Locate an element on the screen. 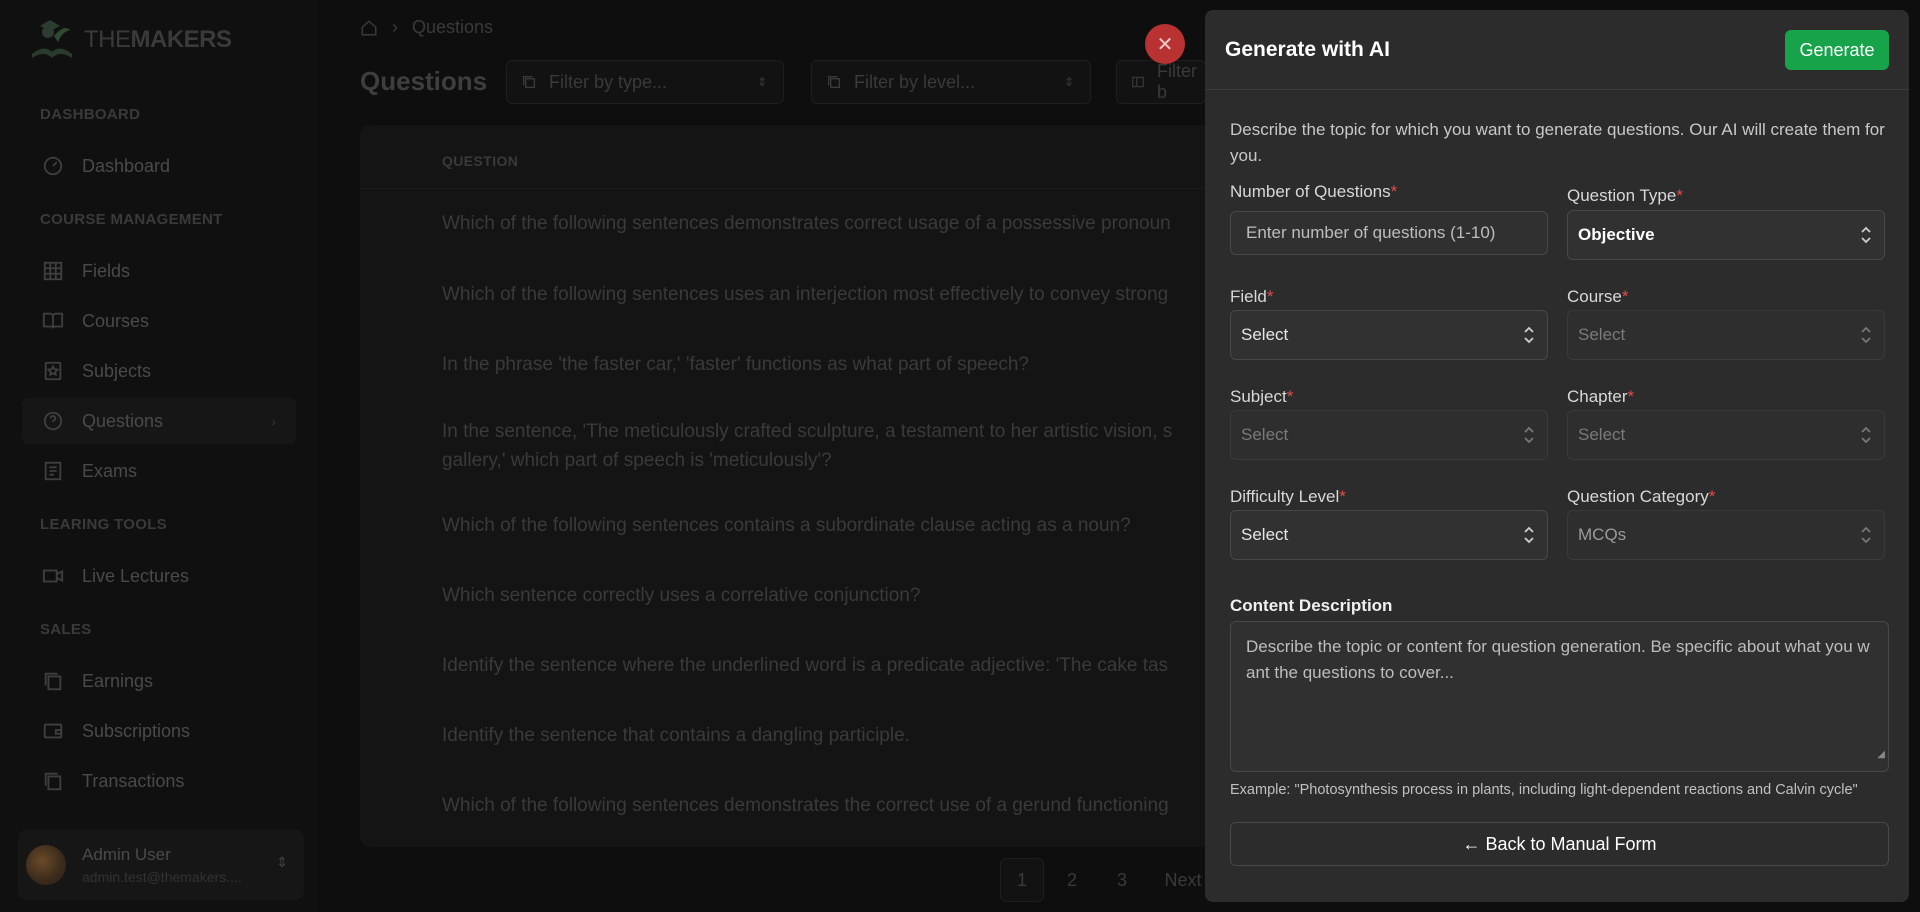 This screenshot has height=912, width=1920. sidebar-item-label: Subscriptions is located at coordinates (136, 730).